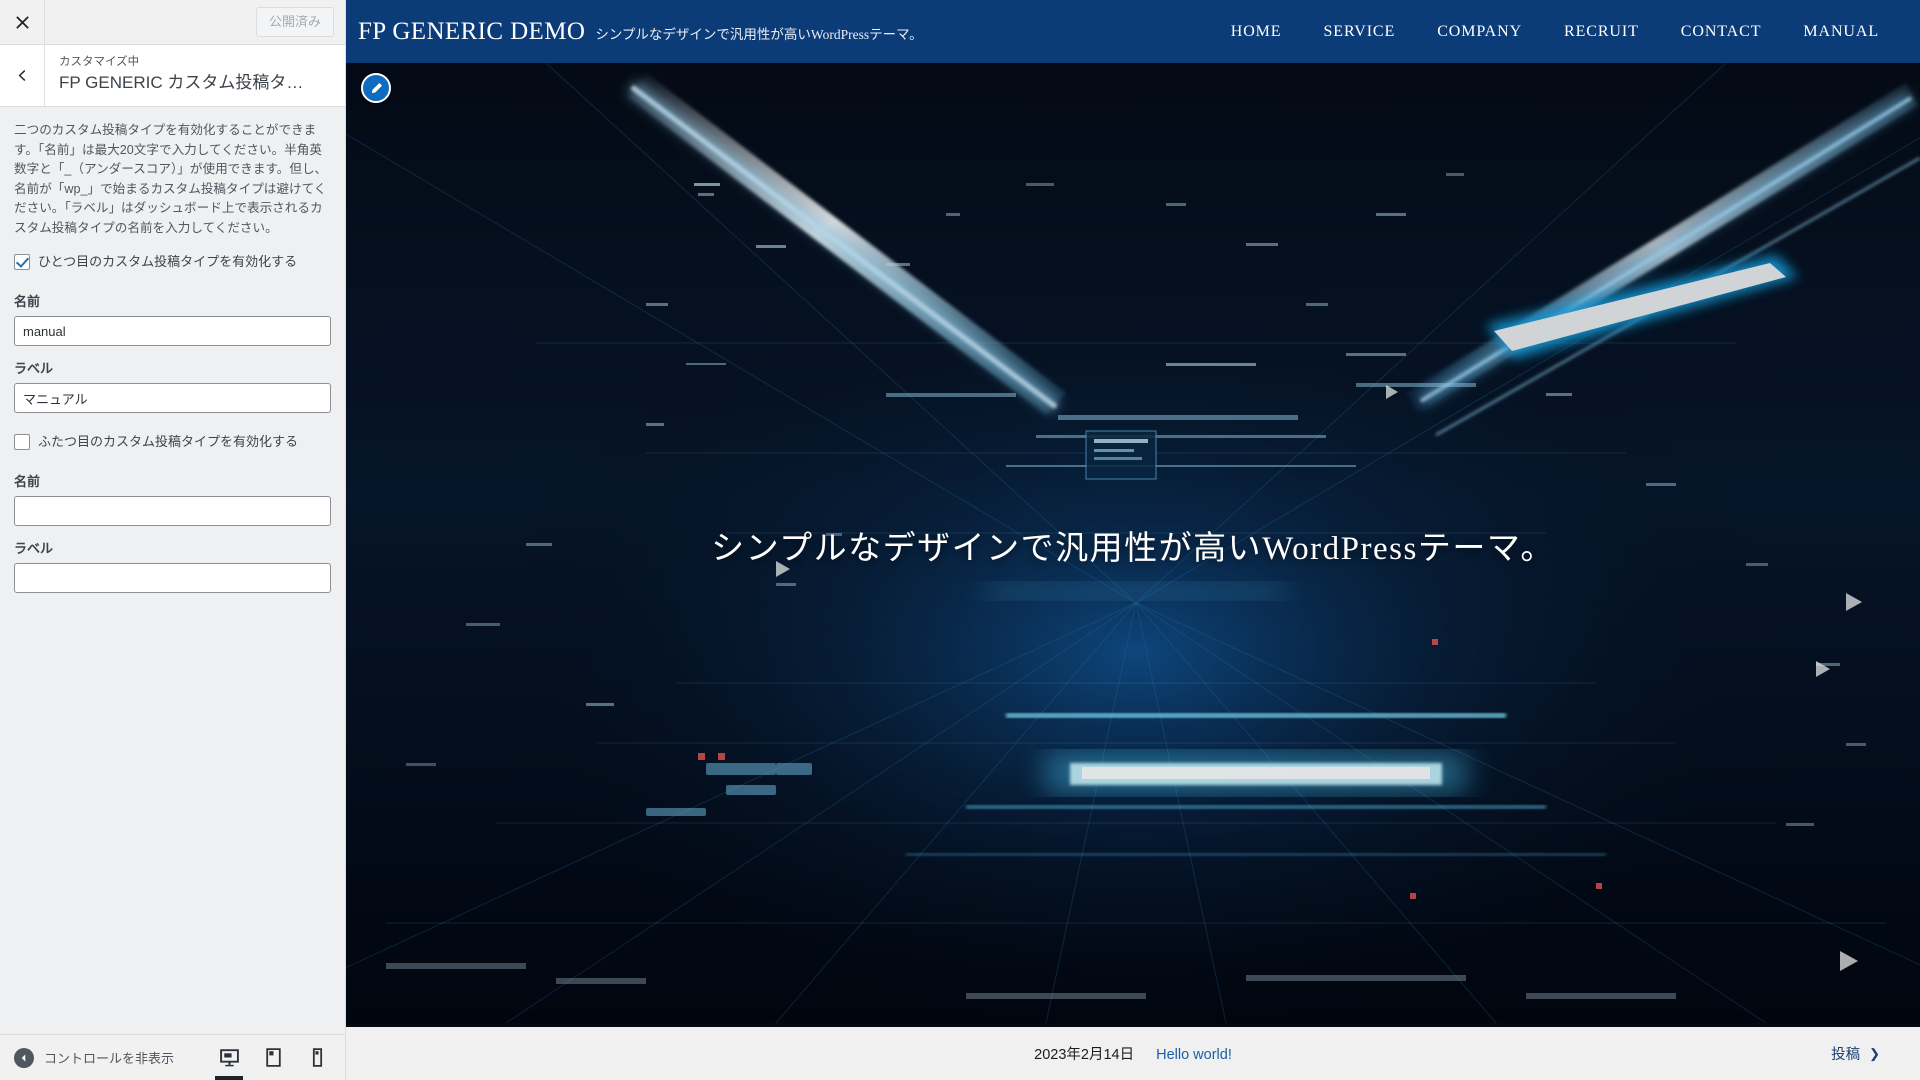 This screenshot has width=1920, height=1080. I want to click on post-type-2-label-field: ラベル, so click(172, 566).